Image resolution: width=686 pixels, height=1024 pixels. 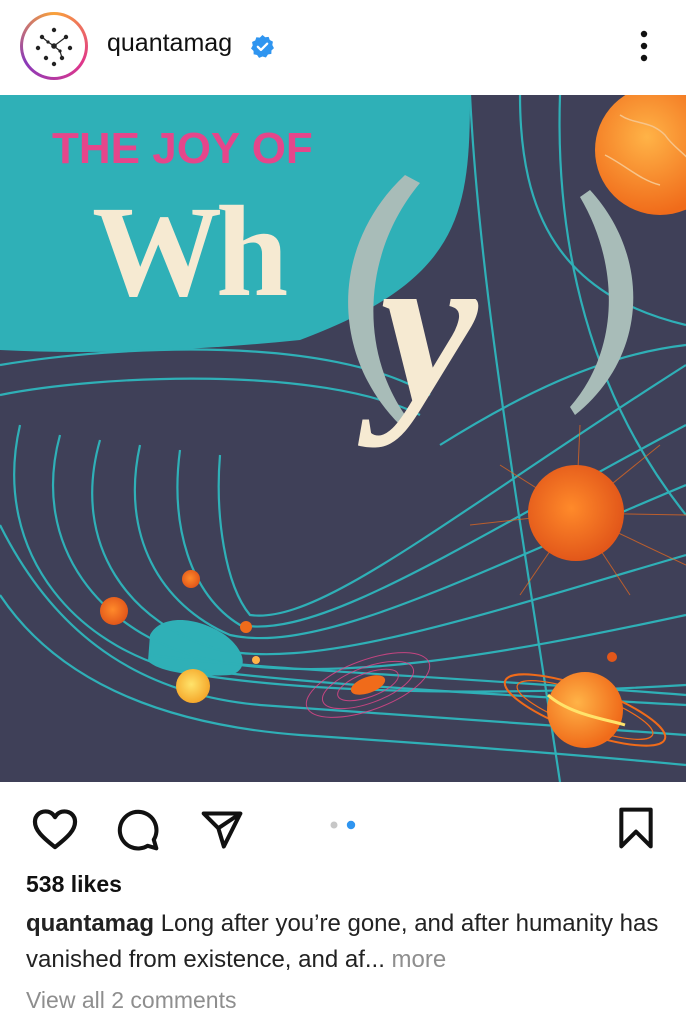 What do you see at coordinates (644, 48) in the screenshot?
I see `more-vertical-icon` at bounding box center [644, 48].